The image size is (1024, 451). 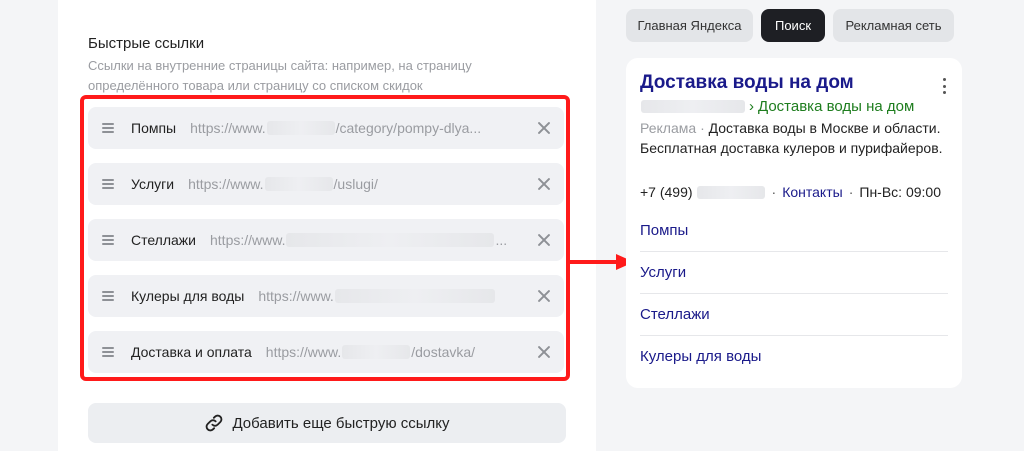 What do you see at coordinates (794, 230) in the screenshot?
I see `sitelink: Помпы` at bounding box center [794, 230].